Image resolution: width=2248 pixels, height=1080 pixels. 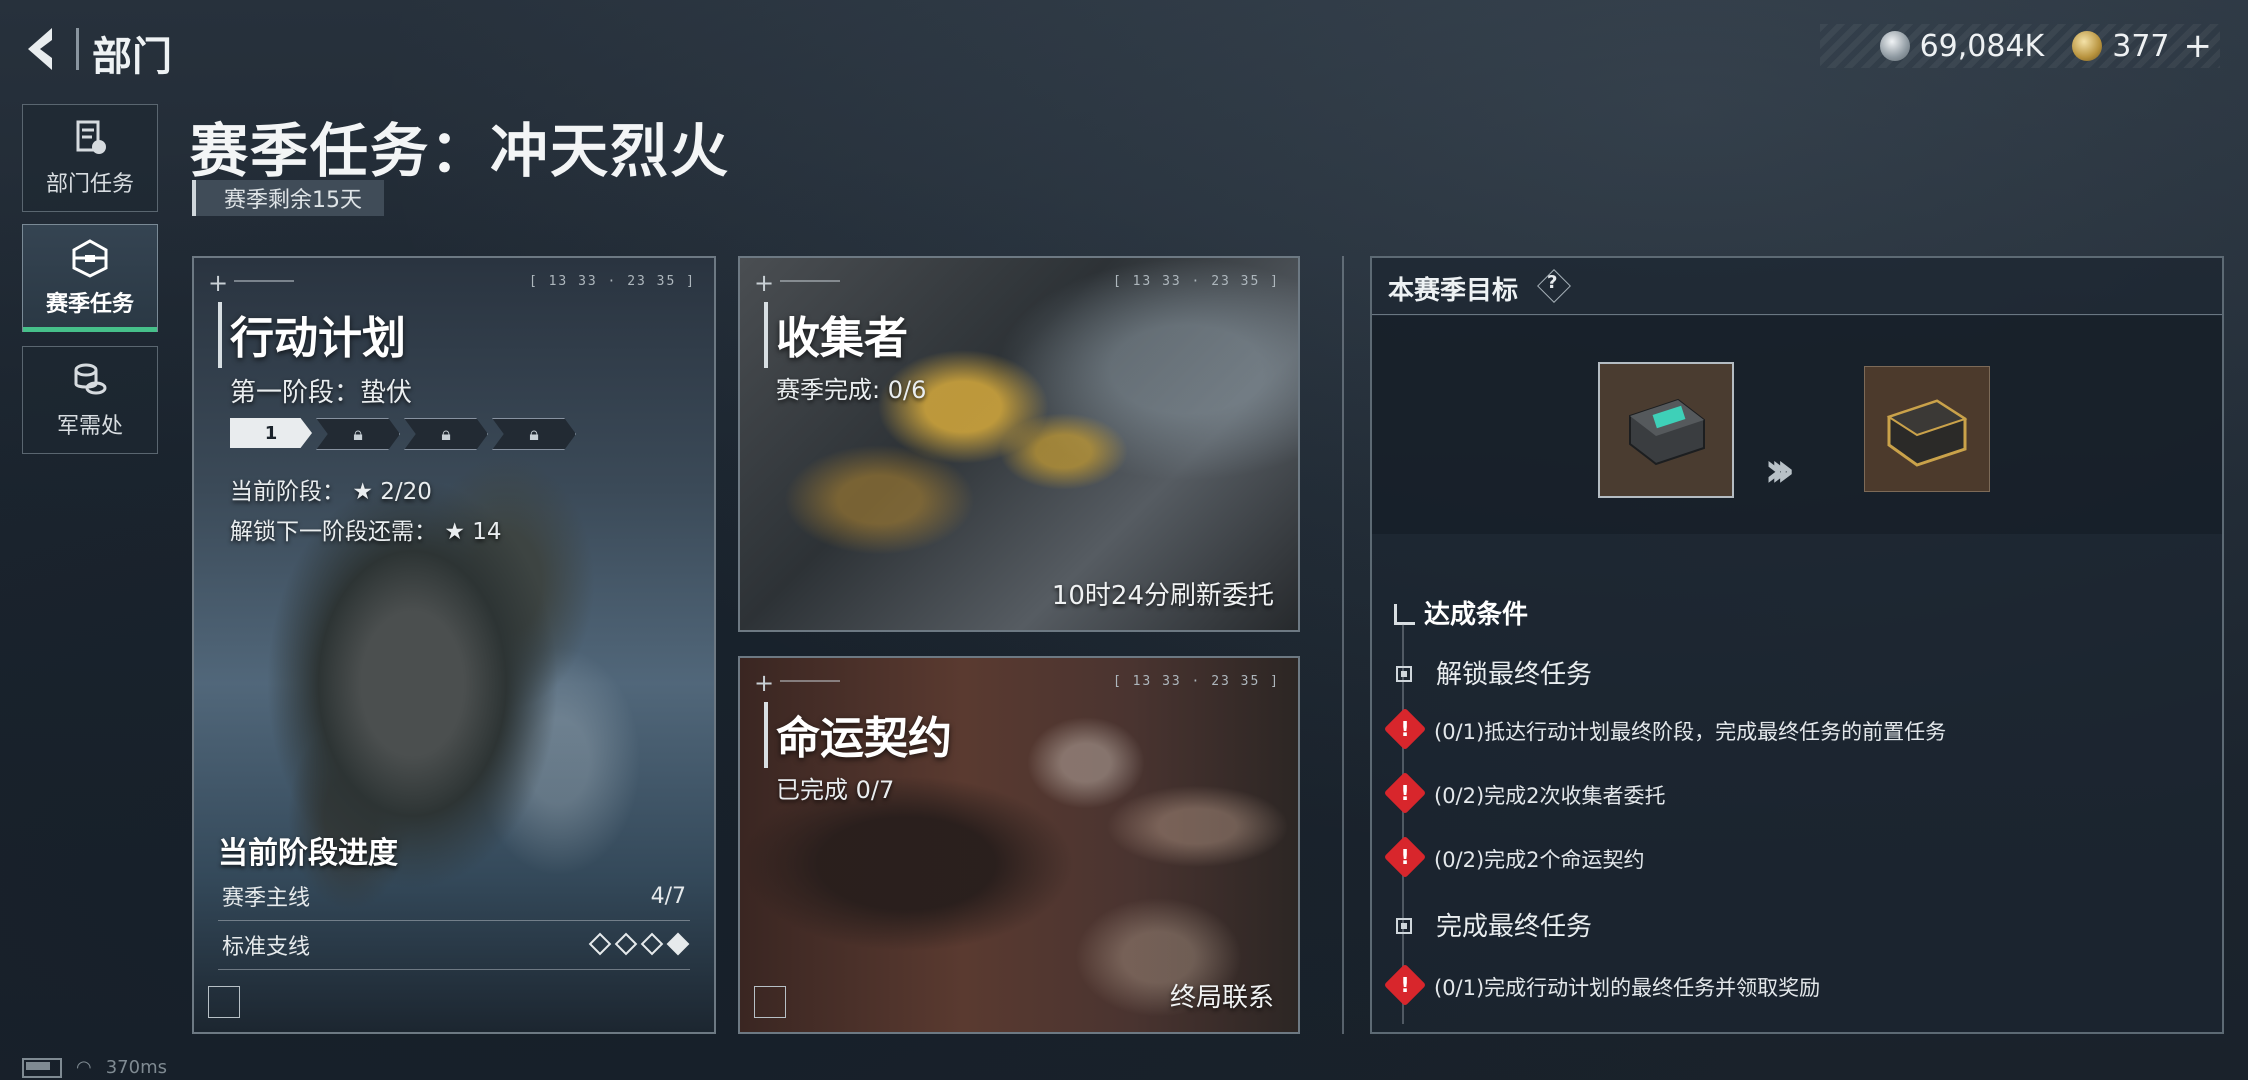 I want to click on condition-group-title: 完成最终任务, so click(x=1514, y=927).